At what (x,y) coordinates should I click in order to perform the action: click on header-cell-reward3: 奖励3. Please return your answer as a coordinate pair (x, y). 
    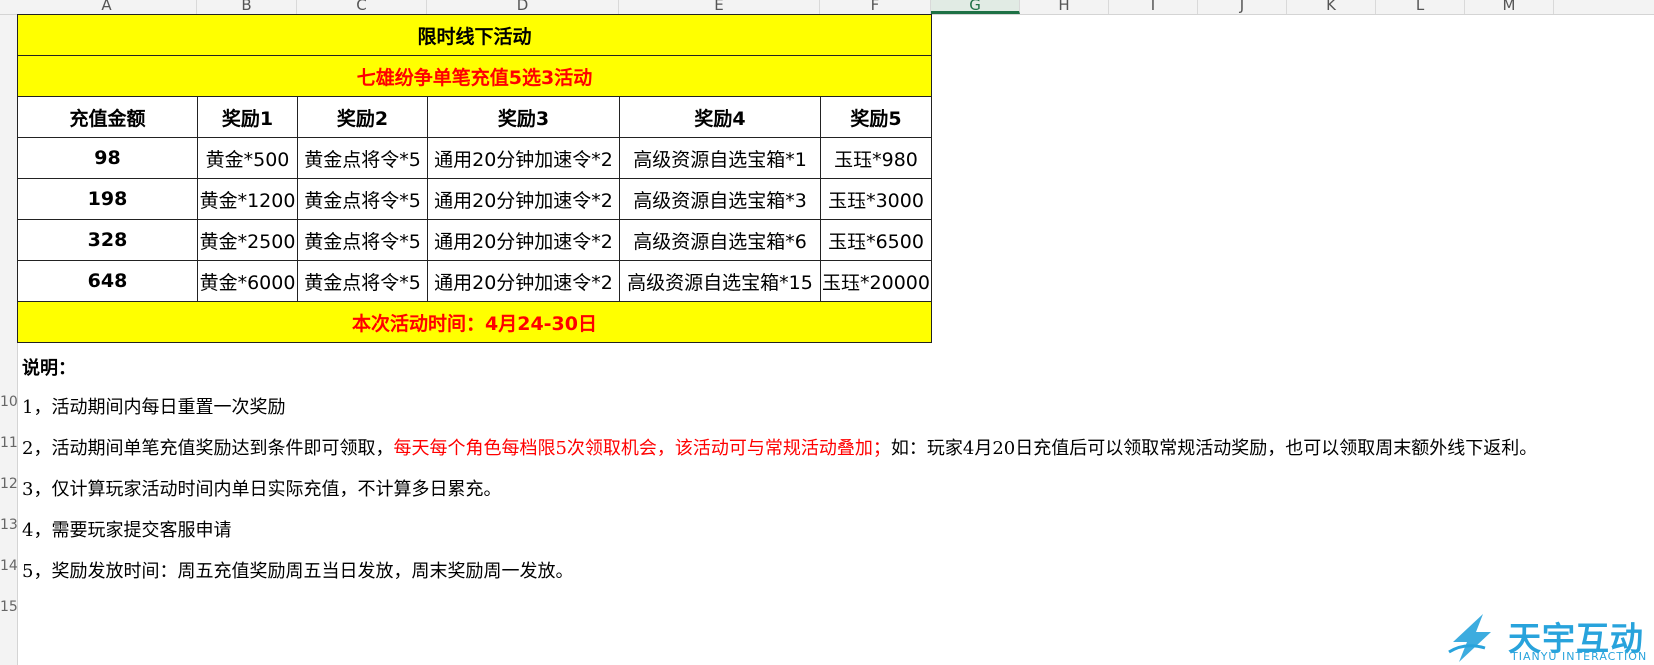
    Looking at the image, I should click on (523, 117).